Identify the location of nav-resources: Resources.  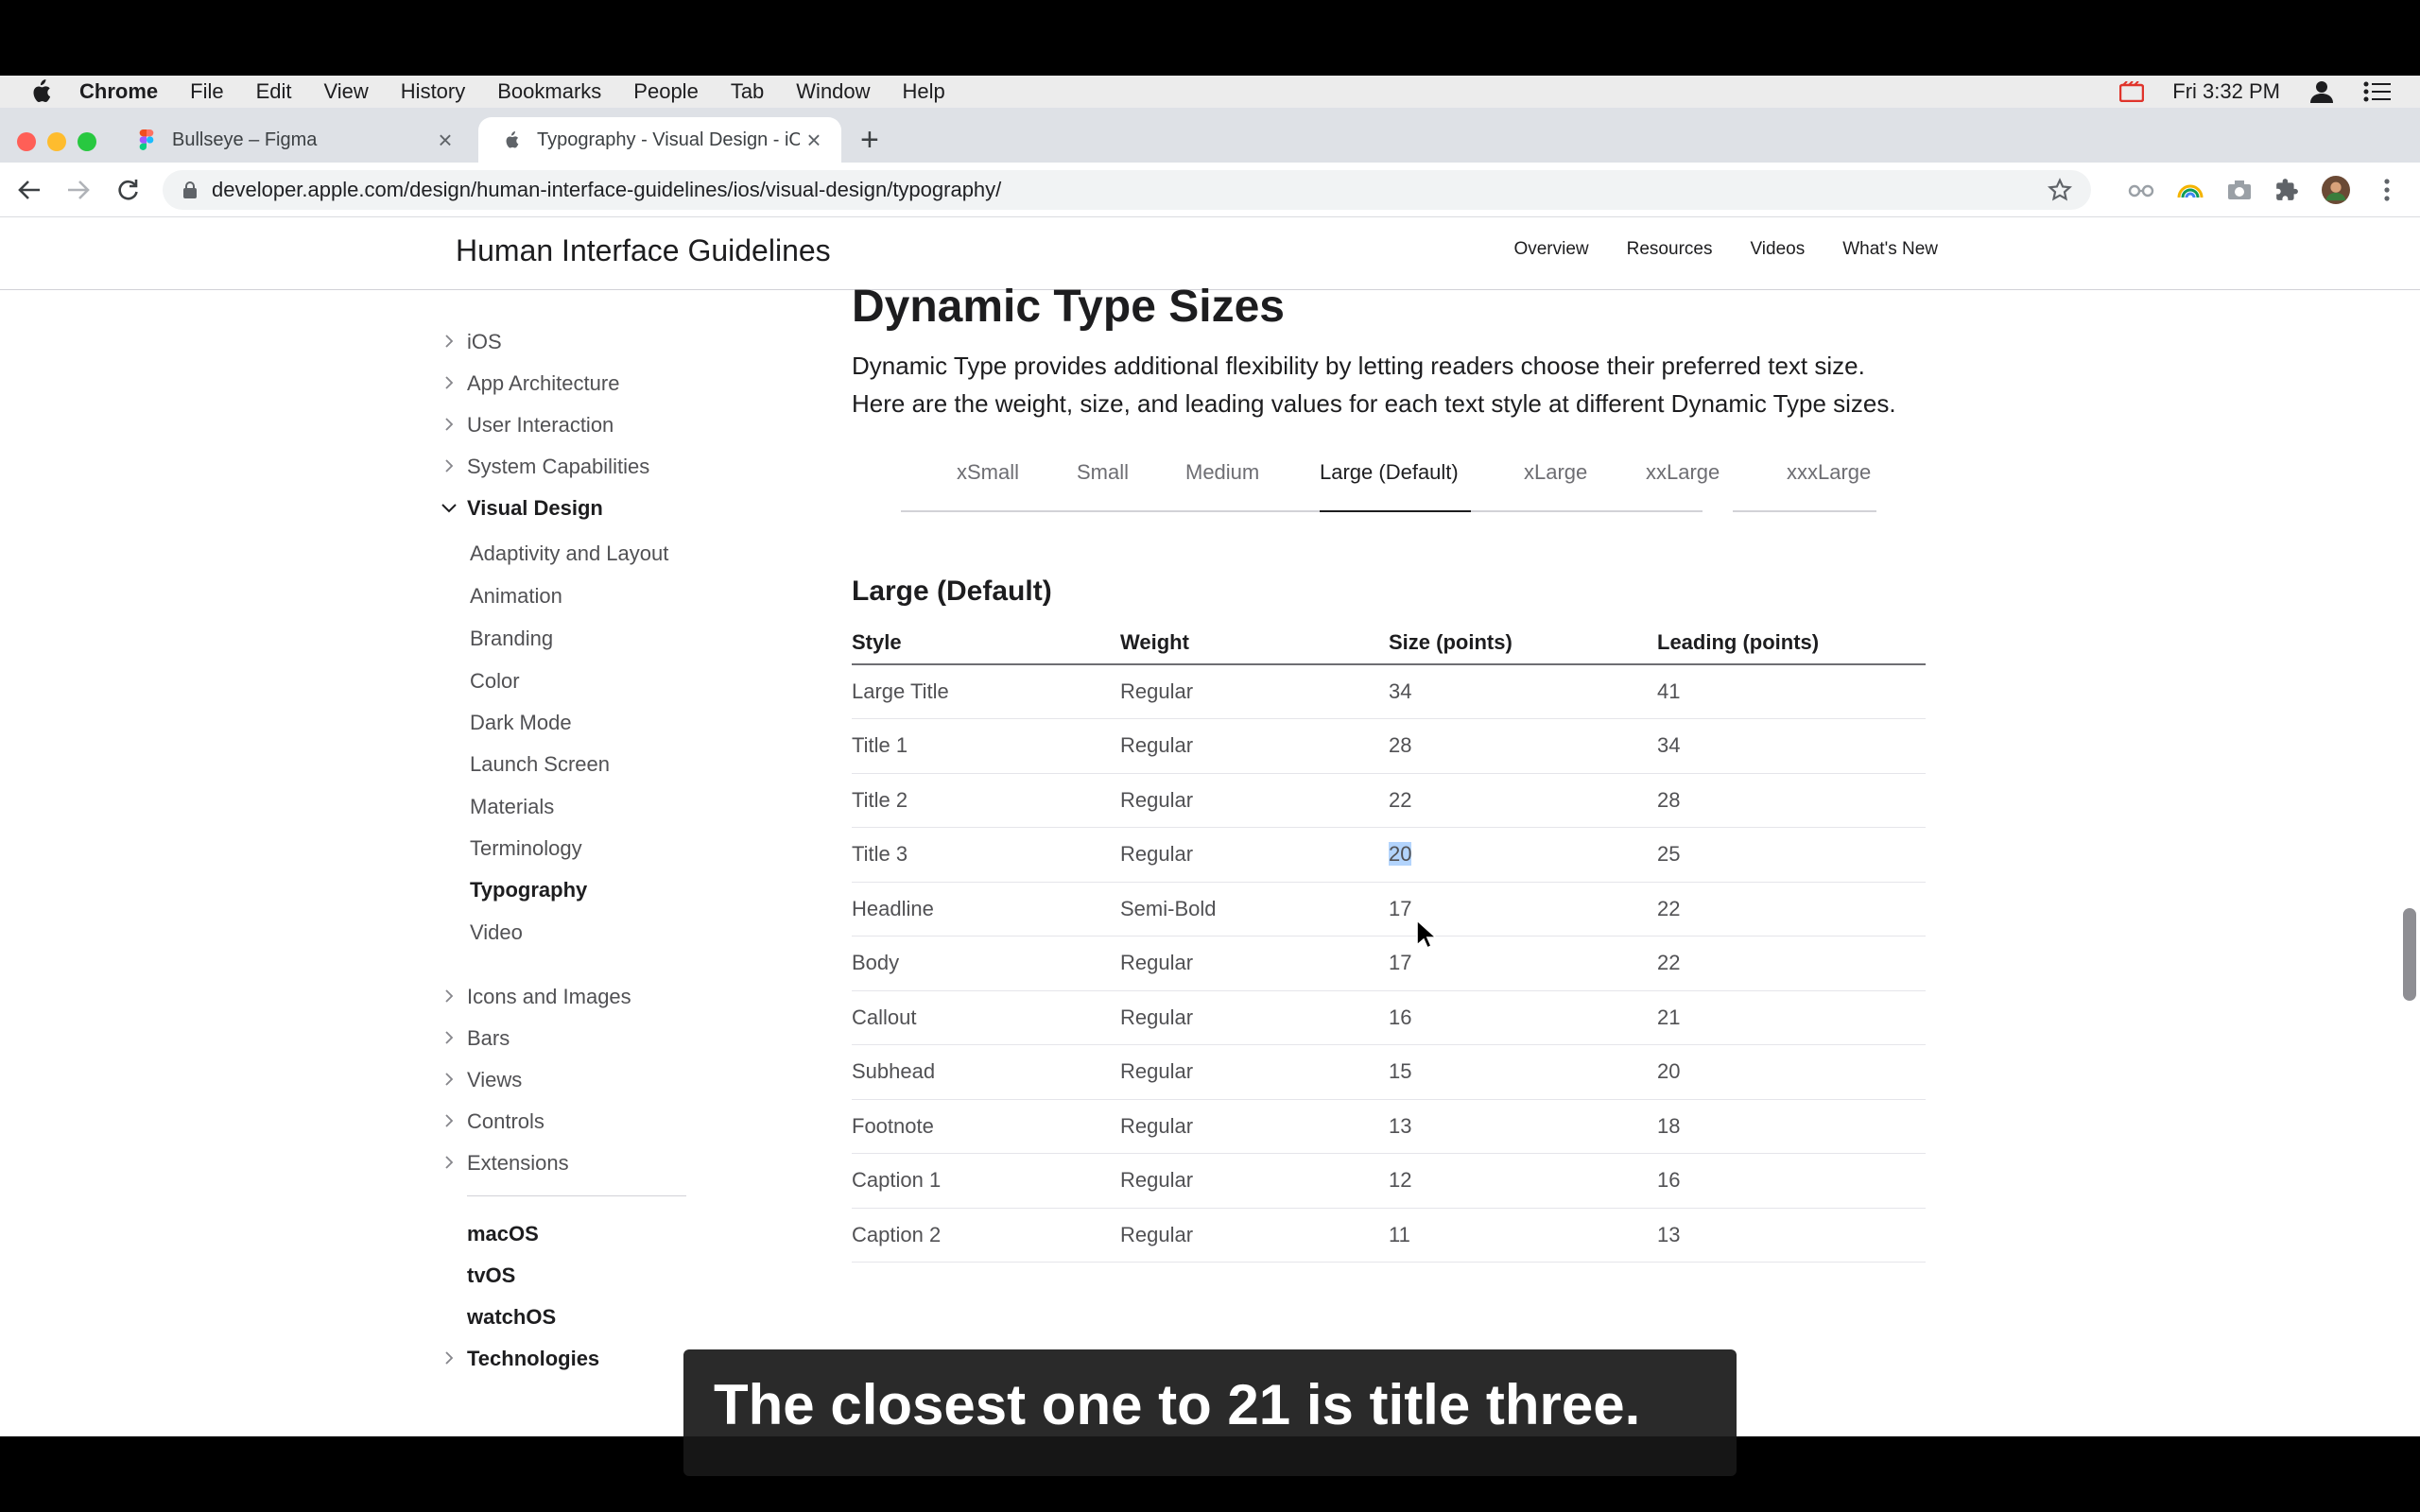
(1670, 249).